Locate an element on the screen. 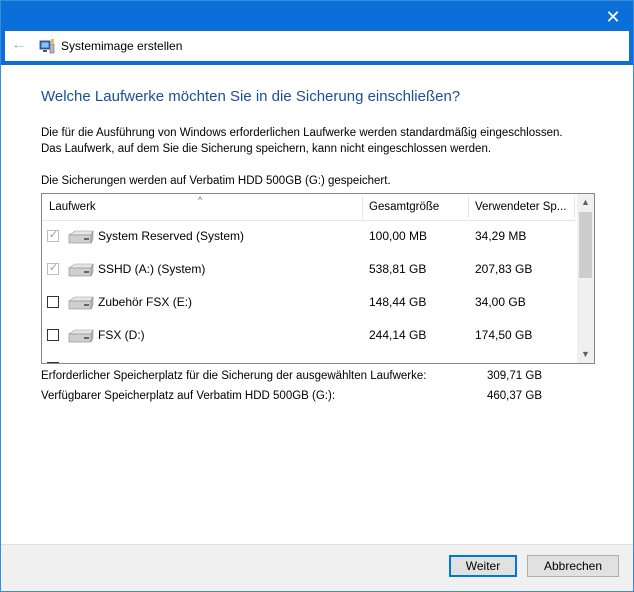 The image size is (634, 592). button-bar: Weiter Abbrechen is located at coordinates (317, 567).